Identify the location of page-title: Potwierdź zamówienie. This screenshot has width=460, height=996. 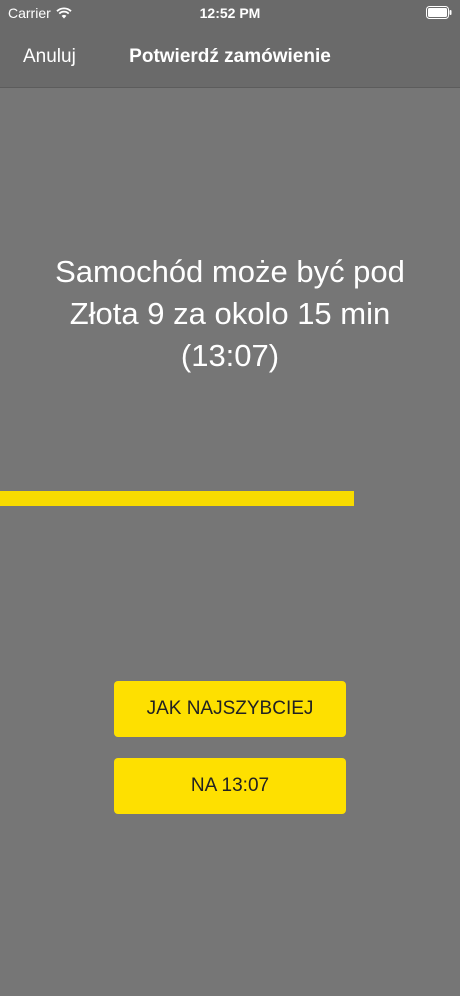
(230, 56).